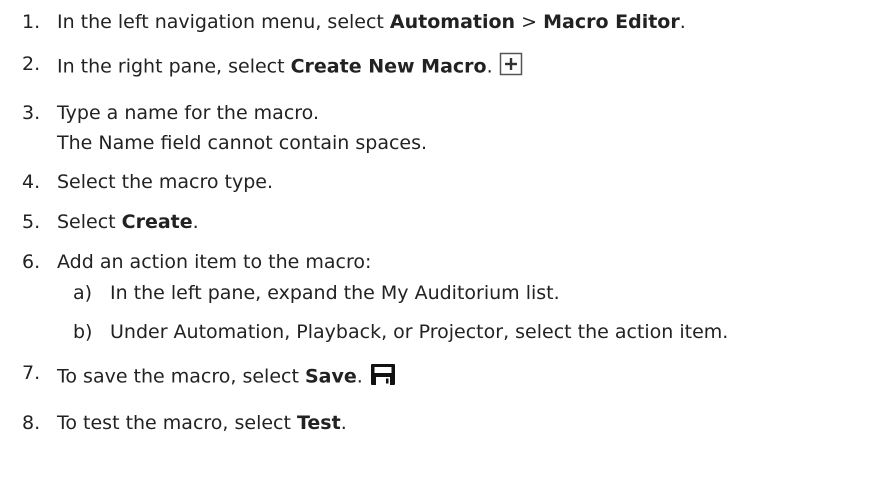 The height and width of the screenshot is (484, 893). I want to click on step-text-plain: To save the macro, select, so click(181, 376).